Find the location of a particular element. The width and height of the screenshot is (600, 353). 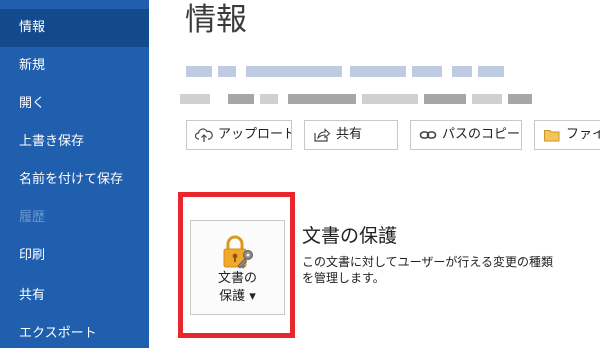

lock-key-icon is located at coordinates (238, 252).